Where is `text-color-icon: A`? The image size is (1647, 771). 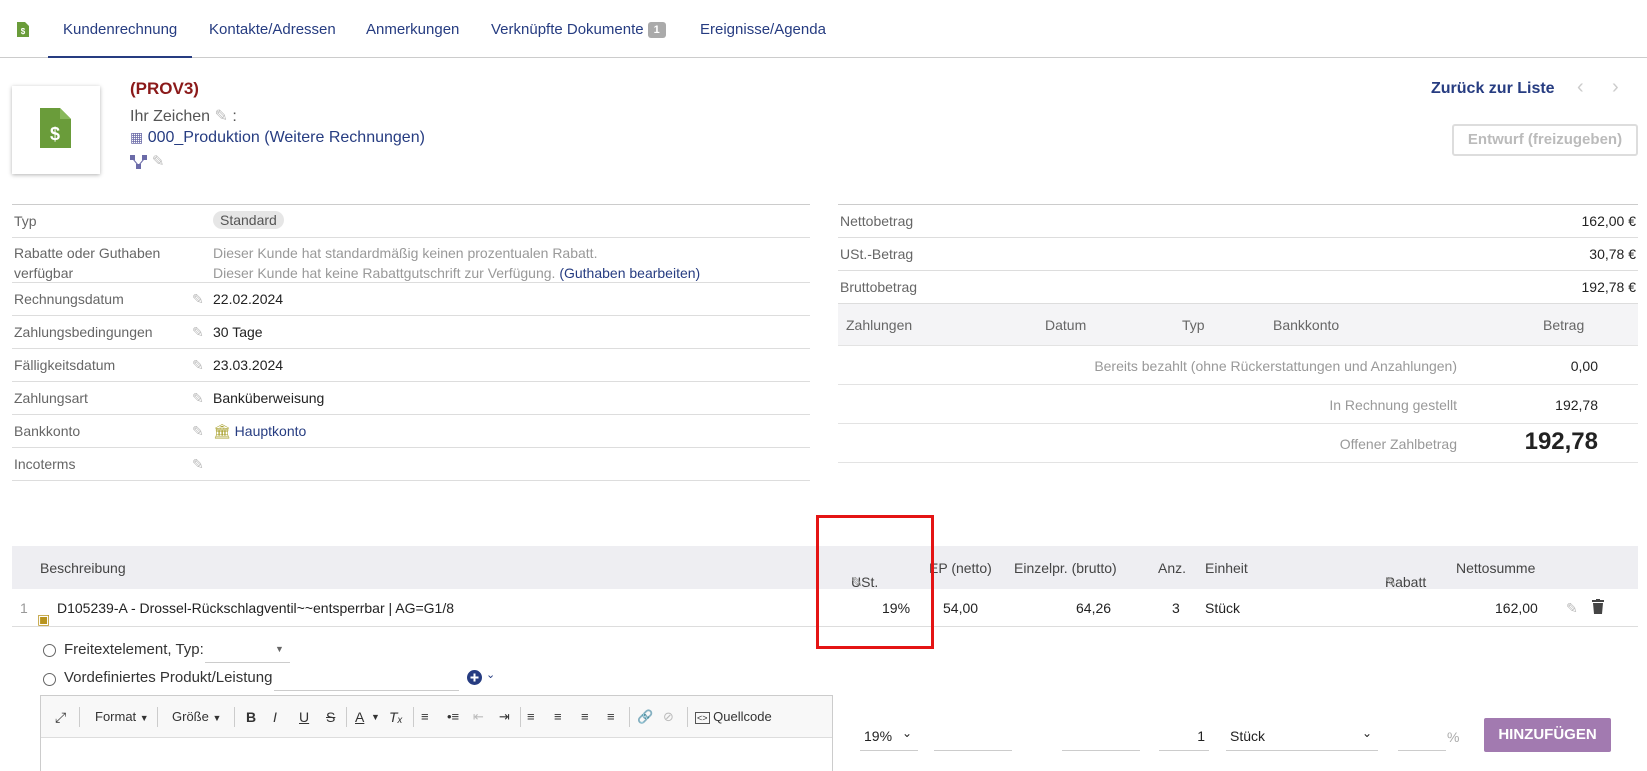 text-color-icon: A is located at coordinates (359, 717).